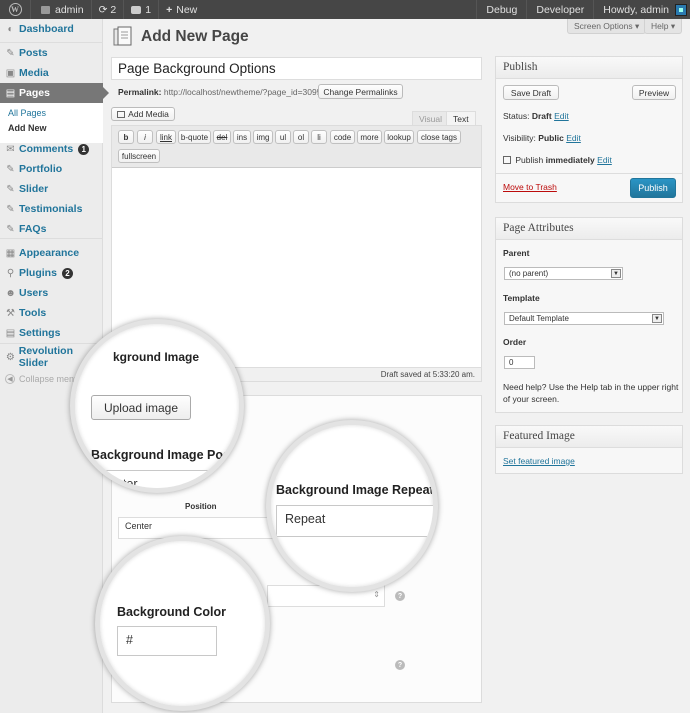  I want to click on sidebar-item-plugins: ⚲ Plugins 2, so click(51, 273).